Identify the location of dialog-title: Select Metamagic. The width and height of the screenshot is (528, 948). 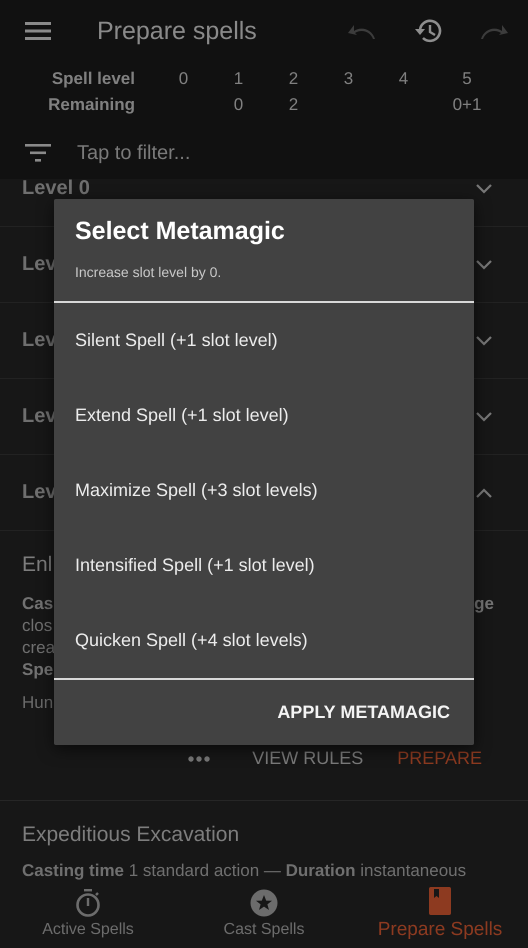
(180, 231).